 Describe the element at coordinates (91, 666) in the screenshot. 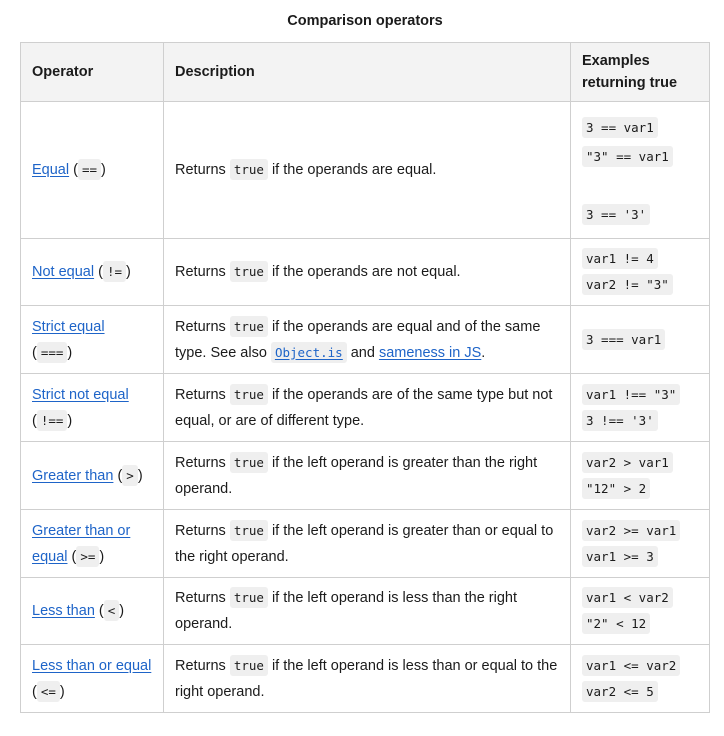

I see `operator-link-less-than-or-equal: Less than or equal` at that location.